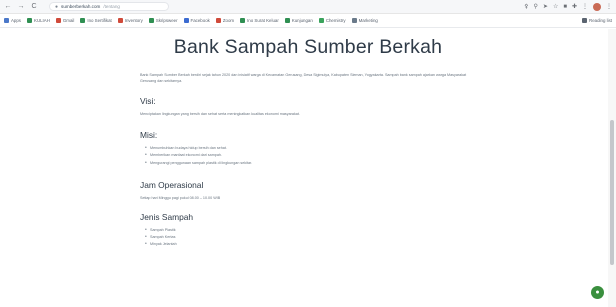 The image size is (616, 307). Describe the element at coordinates (57, 6) in the screenshot. I see `lock-icon: ●` at that location.